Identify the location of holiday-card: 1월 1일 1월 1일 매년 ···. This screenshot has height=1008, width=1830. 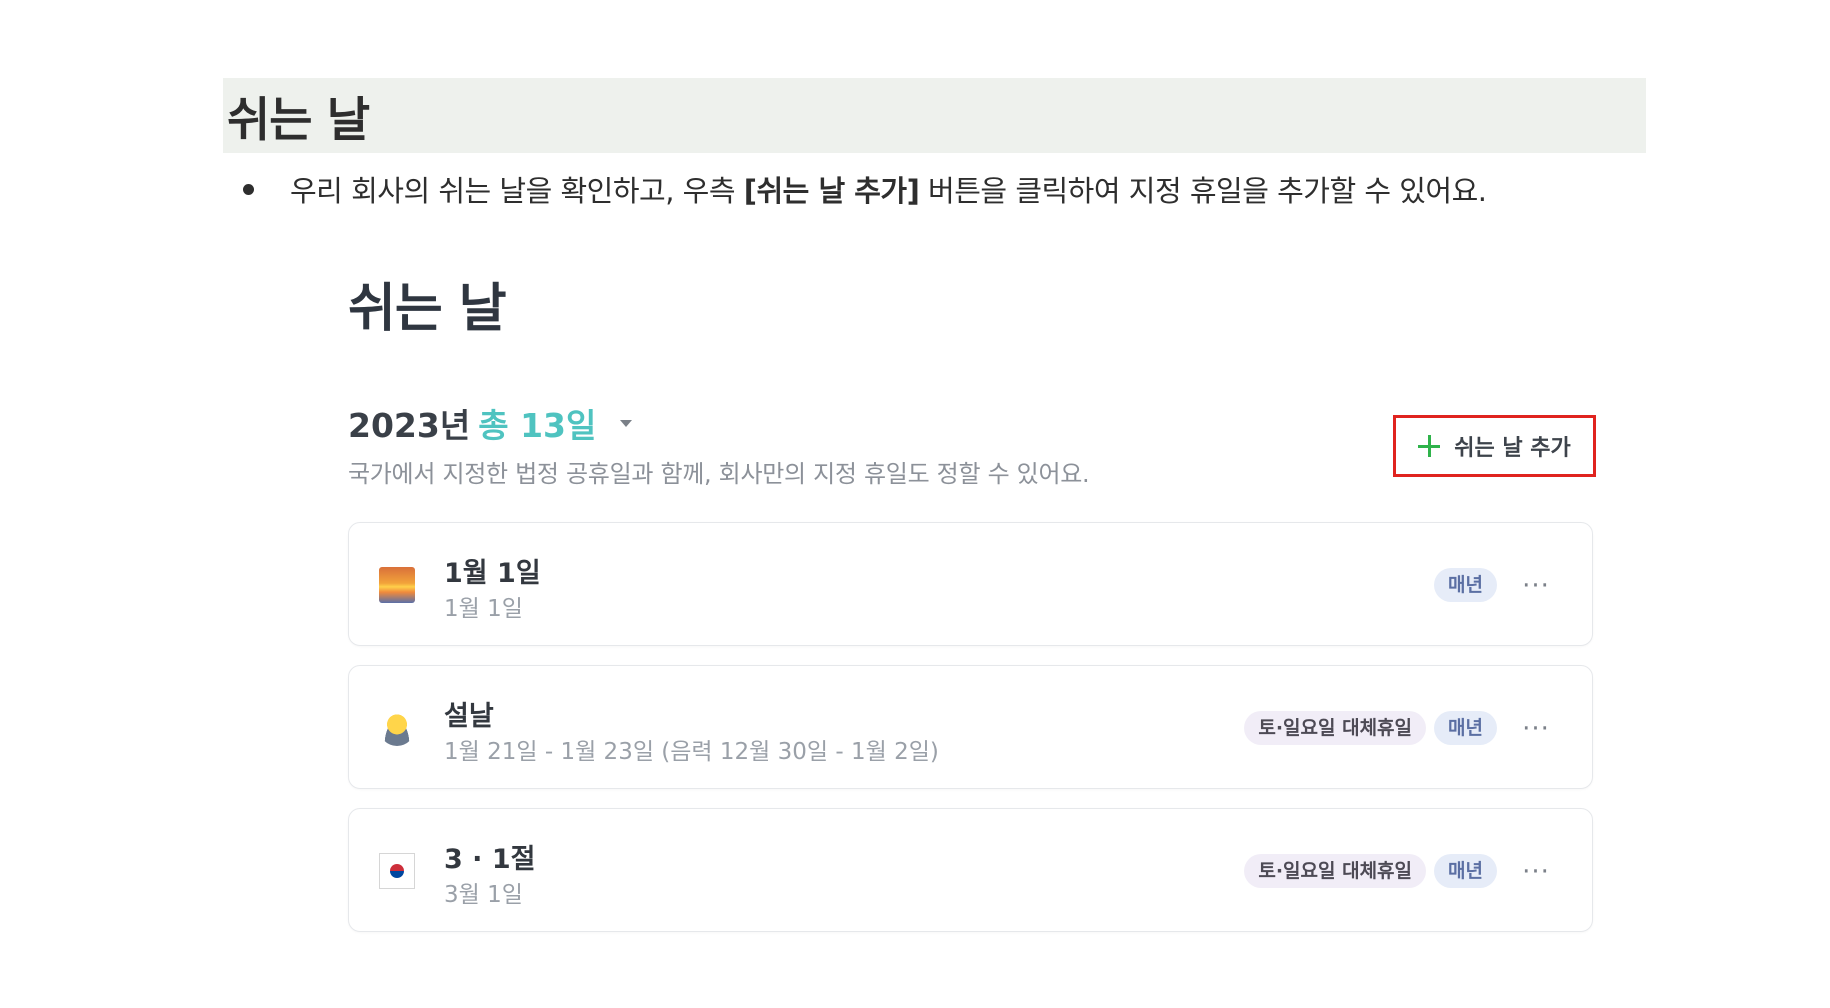
(970, 584).